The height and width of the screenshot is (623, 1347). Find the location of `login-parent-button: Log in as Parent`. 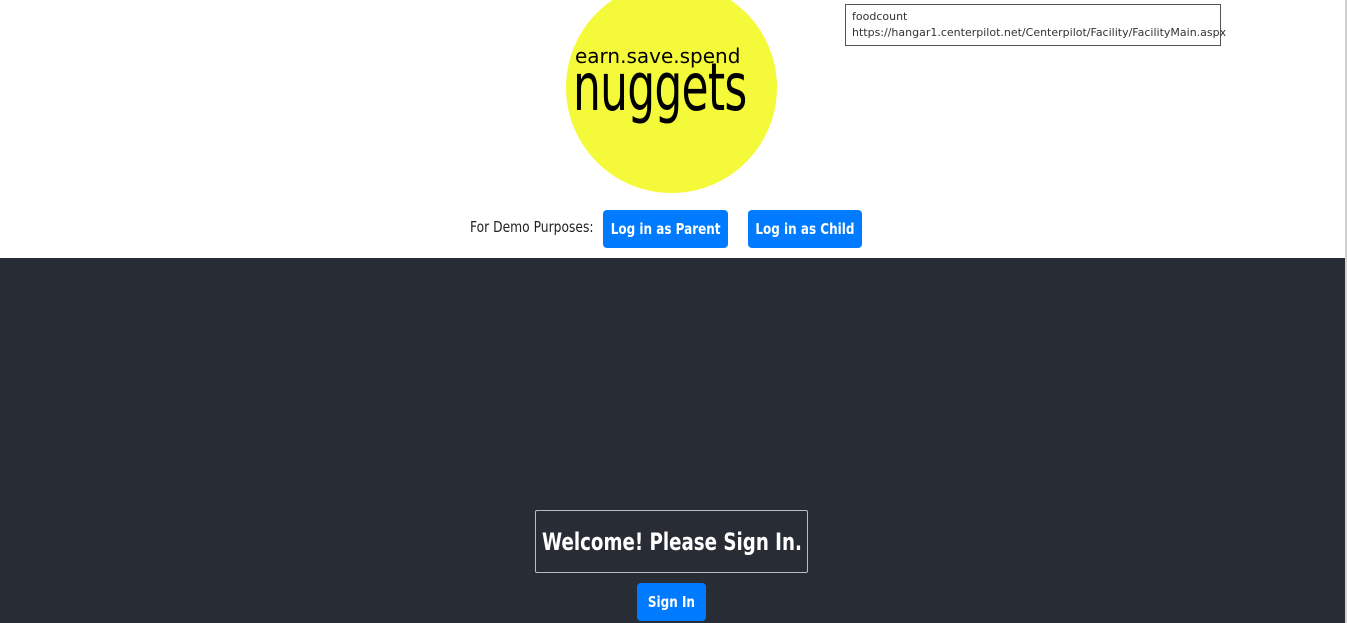

login-parent-button: Log in as Parent is located at coordinates (665, 229).